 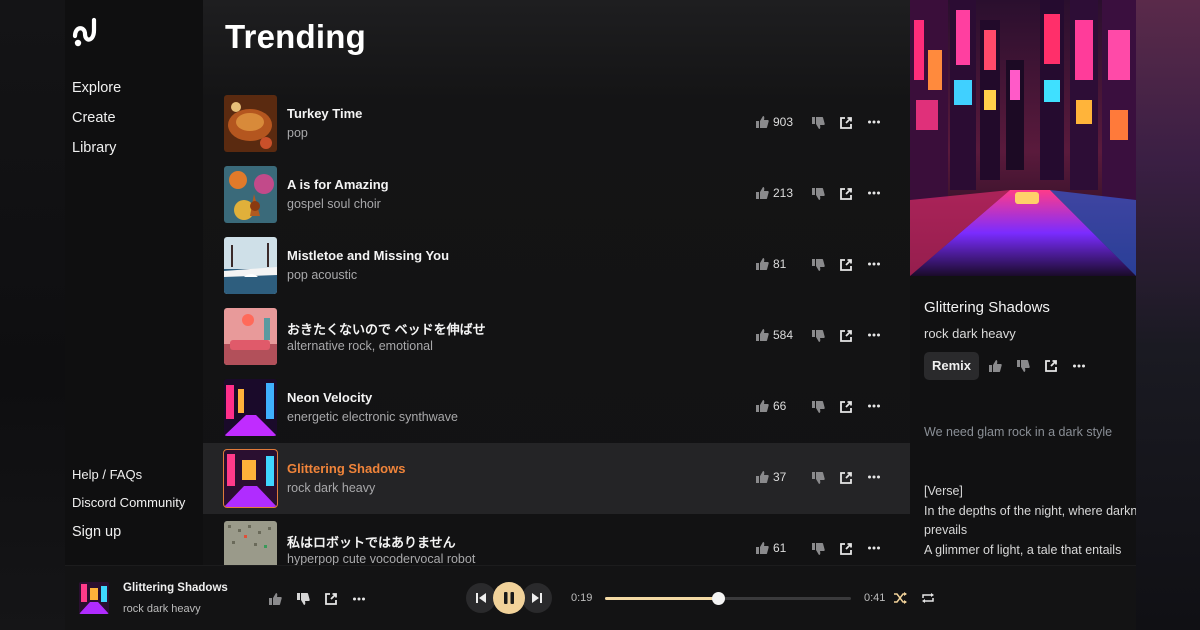 I want to click on like-count: 66, so click(x=780, y=406).